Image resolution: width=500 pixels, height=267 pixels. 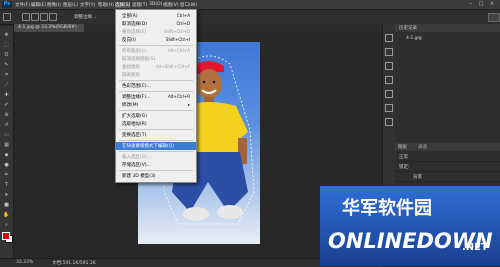 What do you see at coordinates (173, 66) in the screenshot?
I see `menu-item-shortcut: Alt+Shift+Ctrl+F` at bounding box center [173, 66].